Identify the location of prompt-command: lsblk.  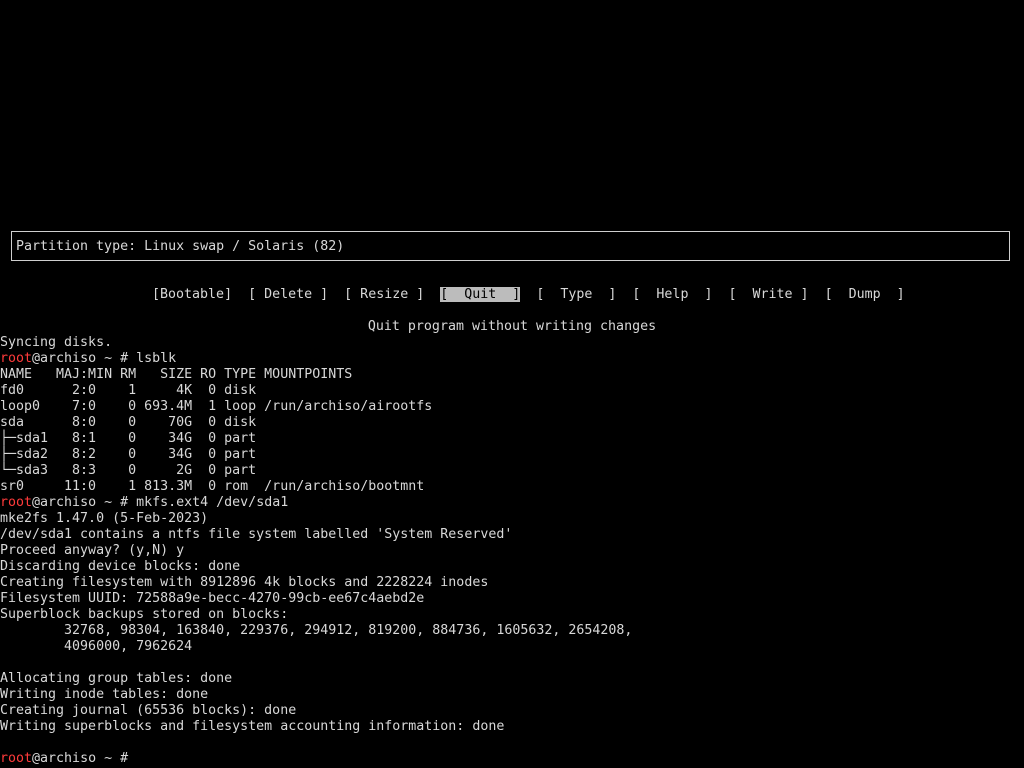
(156, 358).